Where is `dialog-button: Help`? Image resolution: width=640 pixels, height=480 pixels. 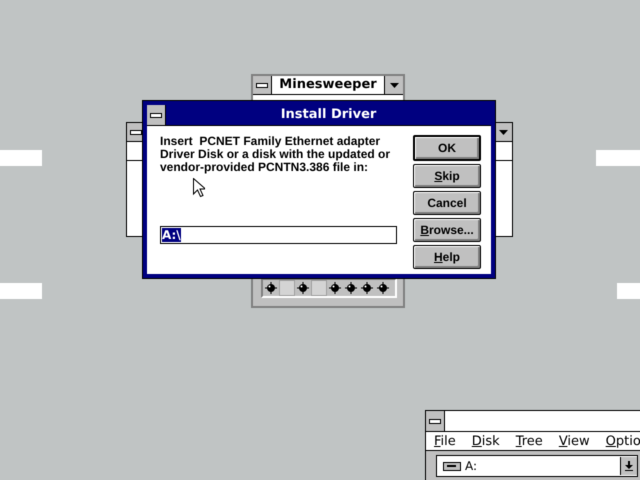 dialog-button: Help is located at coordinates (447, 257).